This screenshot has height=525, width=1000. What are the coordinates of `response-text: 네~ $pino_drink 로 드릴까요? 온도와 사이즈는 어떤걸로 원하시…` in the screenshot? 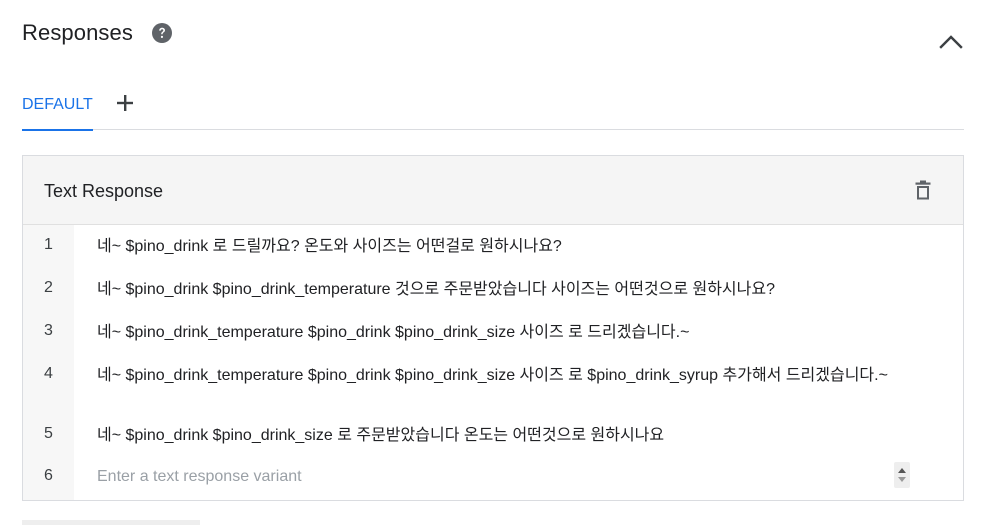 It's located at (512, 246).